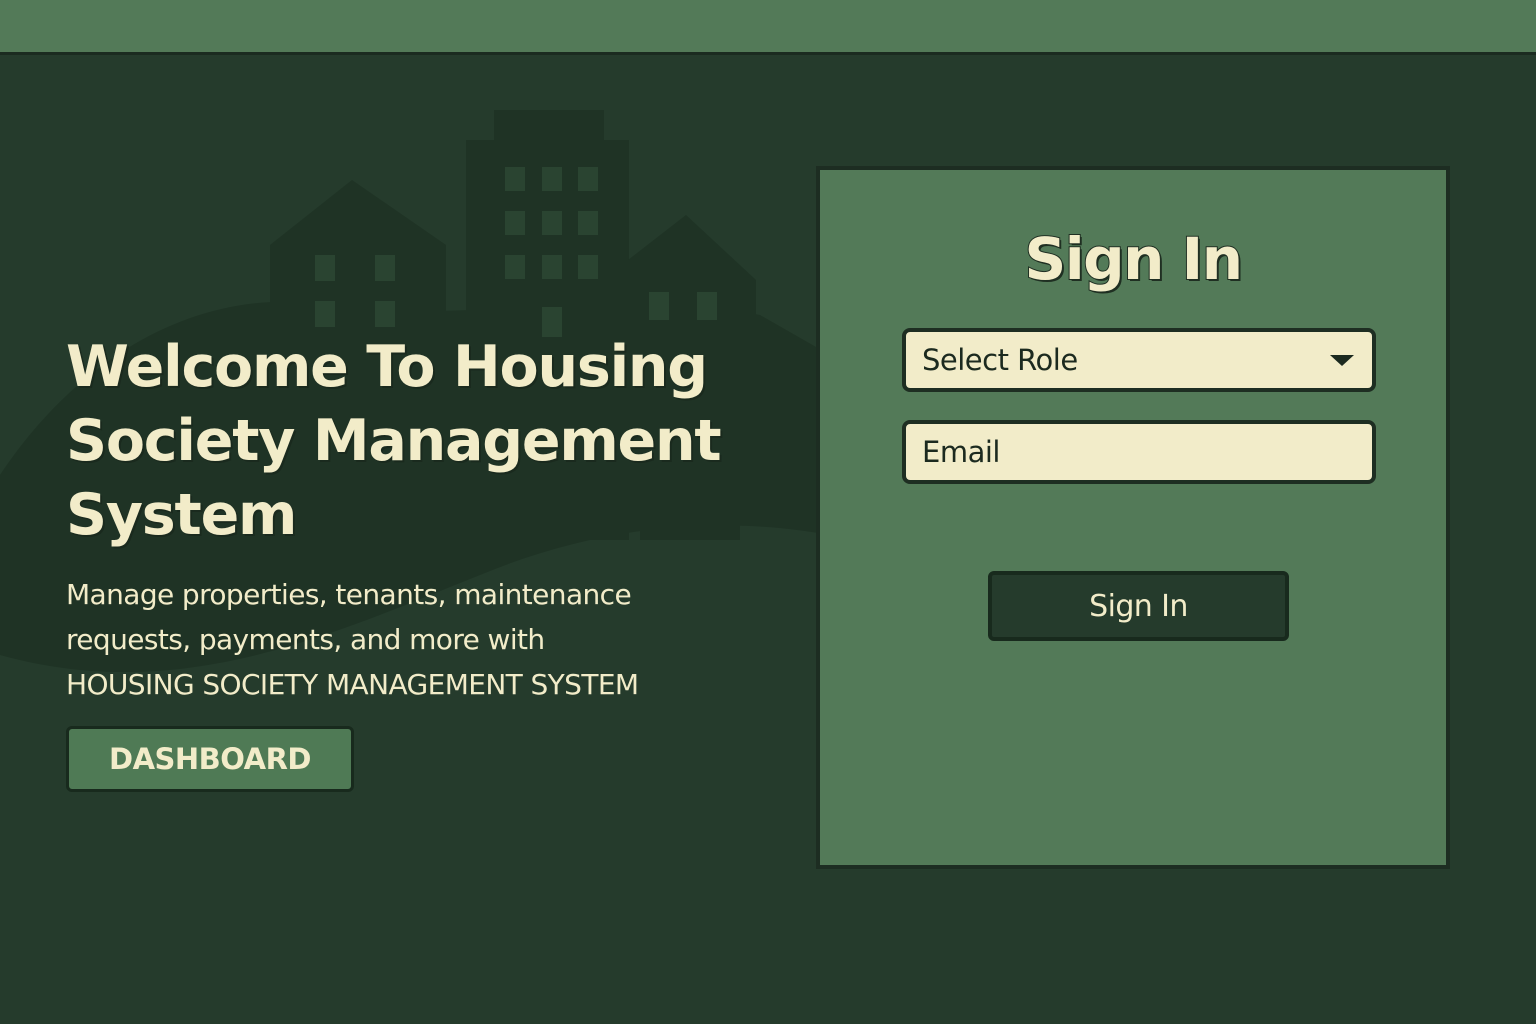 This screenshot has width=1536, height=1024. I want to click on page-title-line: Society Management, so click(394, 441).